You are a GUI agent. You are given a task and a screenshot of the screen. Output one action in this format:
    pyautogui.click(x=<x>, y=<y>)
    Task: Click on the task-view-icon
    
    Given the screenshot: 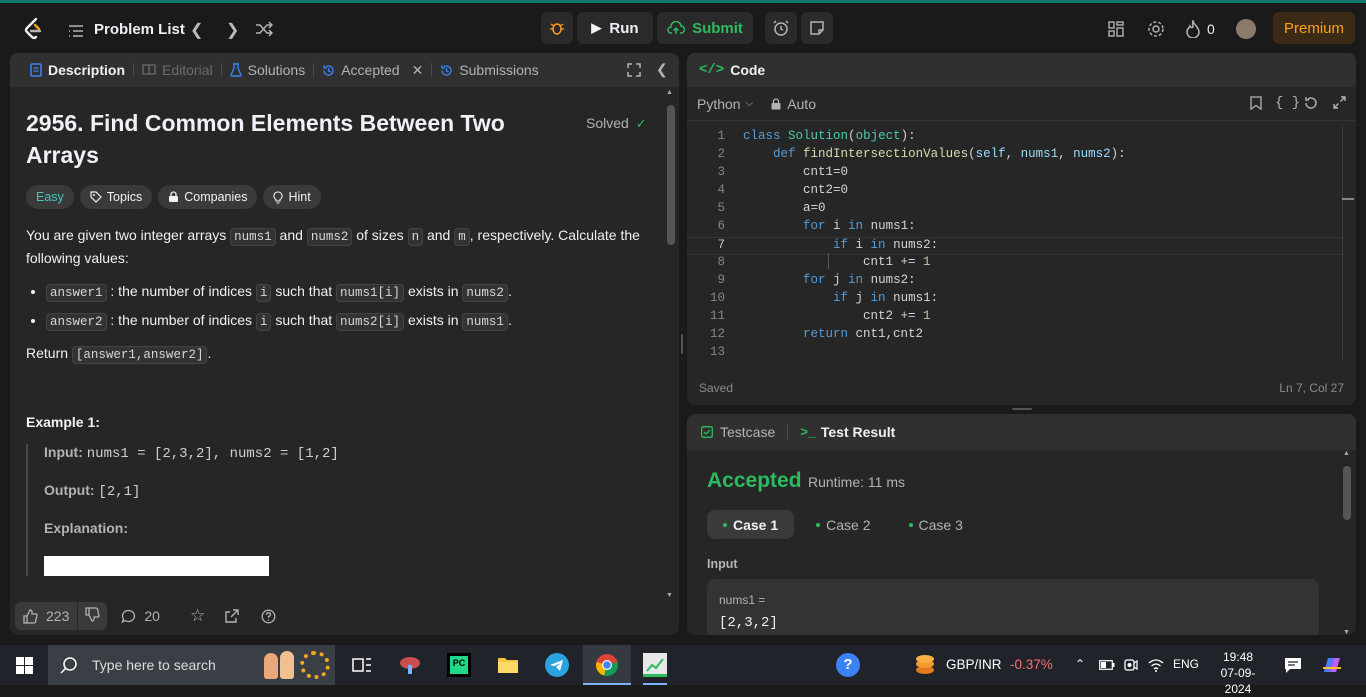 What is the action you would take?
    pyautogui.click(x=362, y=665)
    